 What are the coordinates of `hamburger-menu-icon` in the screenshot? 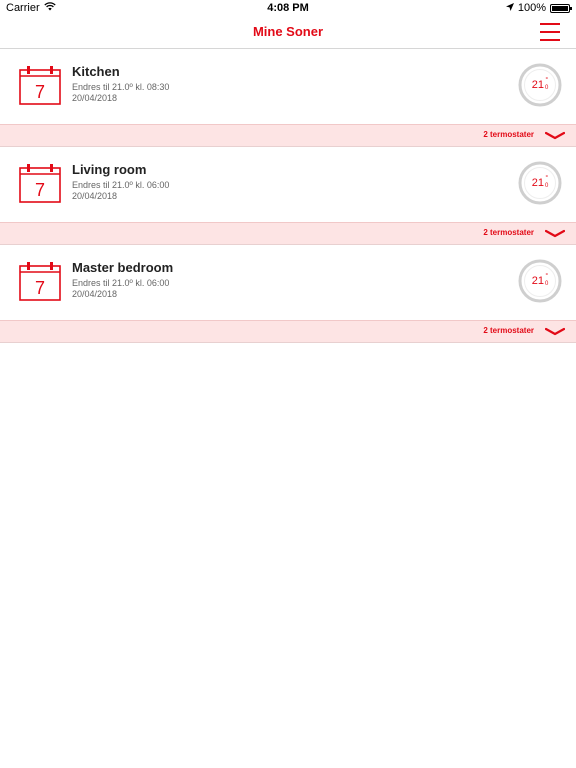 It's located at (550, 32).